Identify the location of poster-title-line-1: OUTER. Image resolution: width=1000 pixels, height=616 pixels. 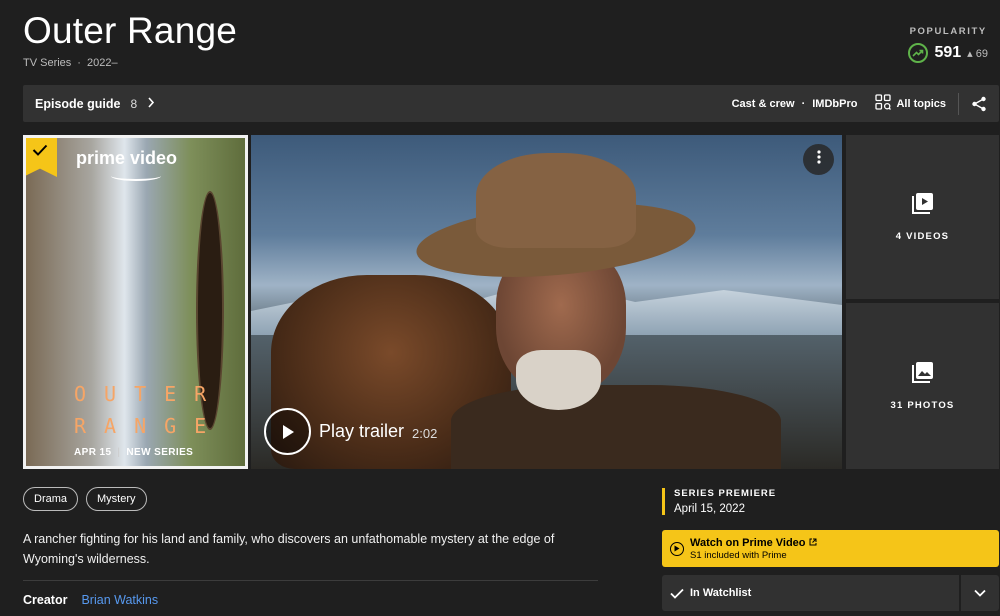
(149, 394).